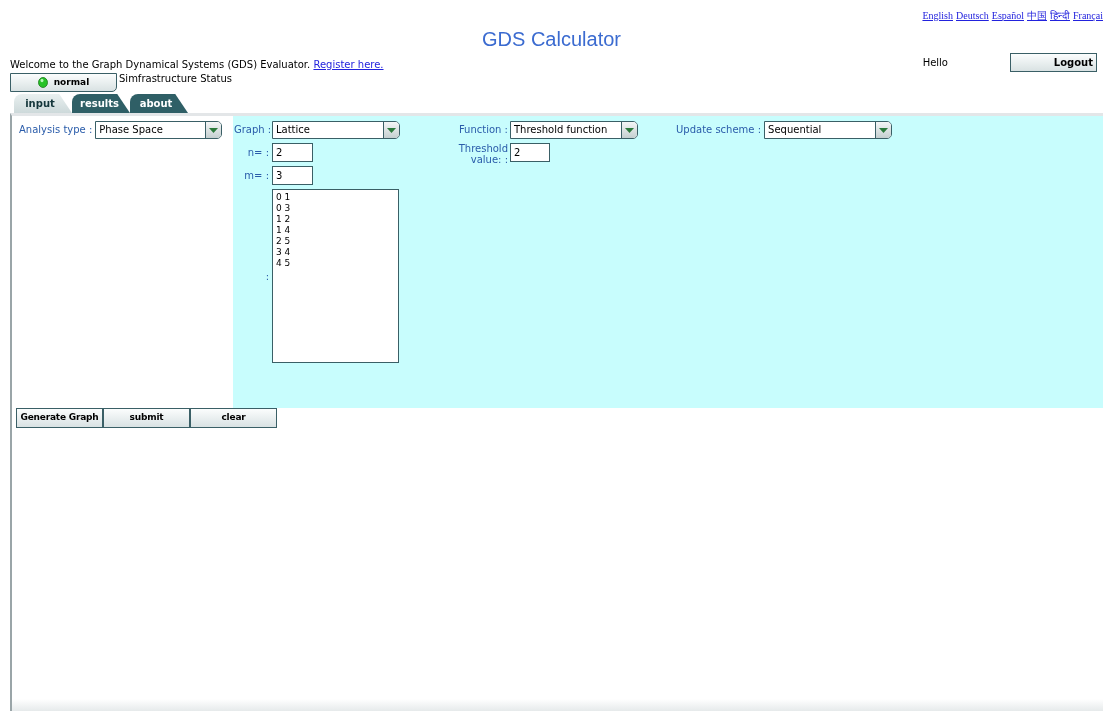 This screenshot has height=711, width=1103. What do you see at coordinates (1007, 15) in the screenshot?
I see `language-link: Español` at bounding box center [1007, 15].